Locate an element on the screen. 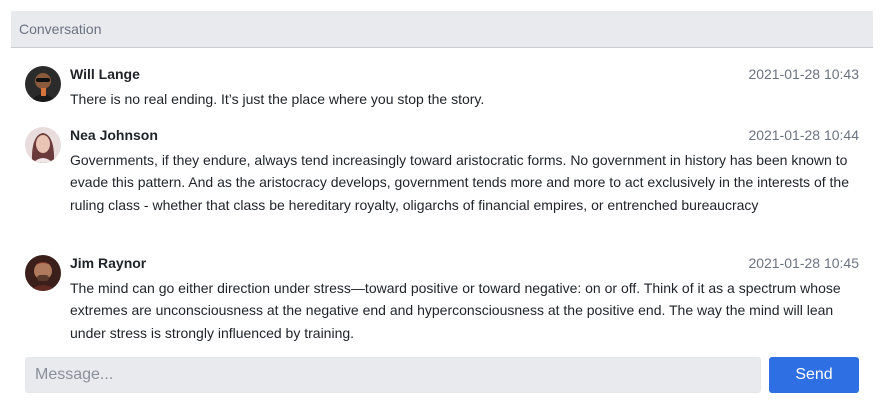 This screenshot has height=403, width=884. message-timestamp: 2021-01-28 10:44 is located at coordinates (803, 135).